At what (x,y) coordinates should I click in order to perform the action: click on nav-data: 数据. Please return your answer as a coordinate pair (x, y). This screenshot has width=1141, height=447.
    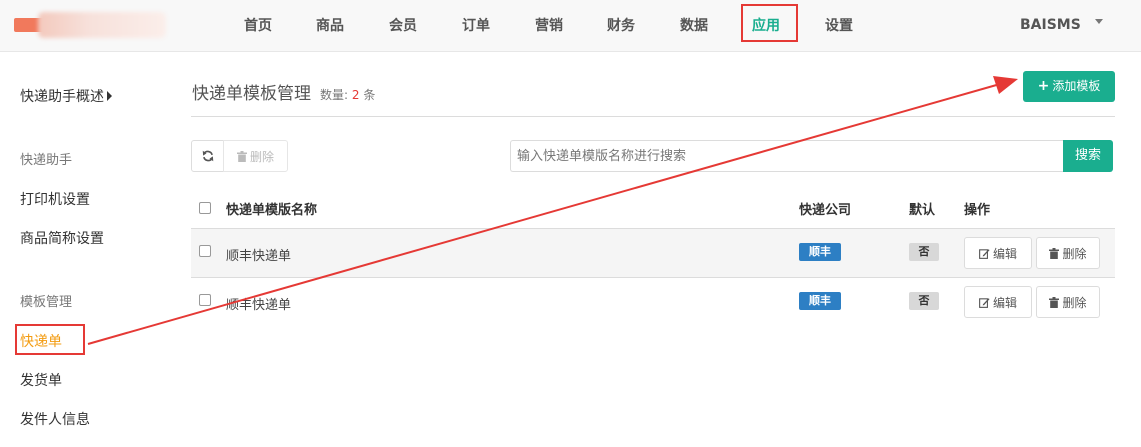
    Looking at the image, I should click on (694, 26).